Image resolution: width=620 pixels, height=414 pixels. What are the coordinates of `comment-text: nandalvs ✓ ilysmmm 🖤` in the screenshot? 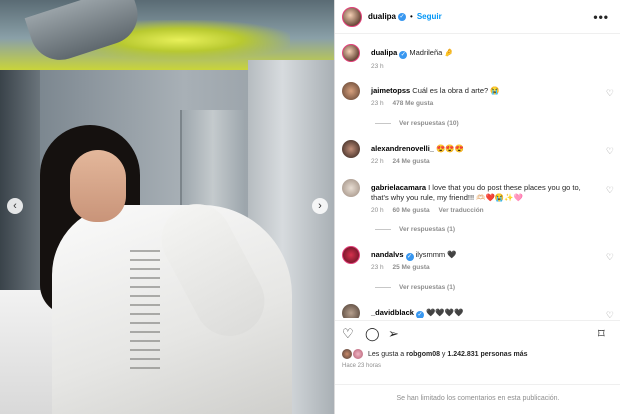 It's located at (481, 255).